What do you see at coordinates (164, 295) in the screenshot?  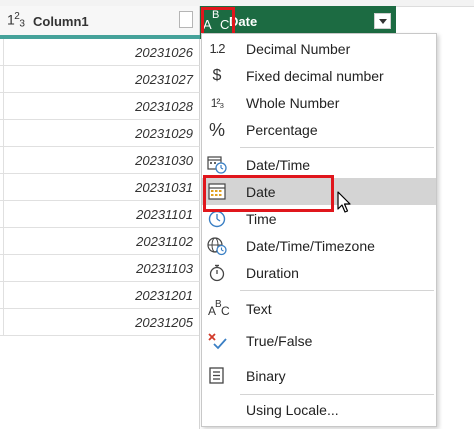 I see `cell-value: 20231201` at bounding box center [164, 295].